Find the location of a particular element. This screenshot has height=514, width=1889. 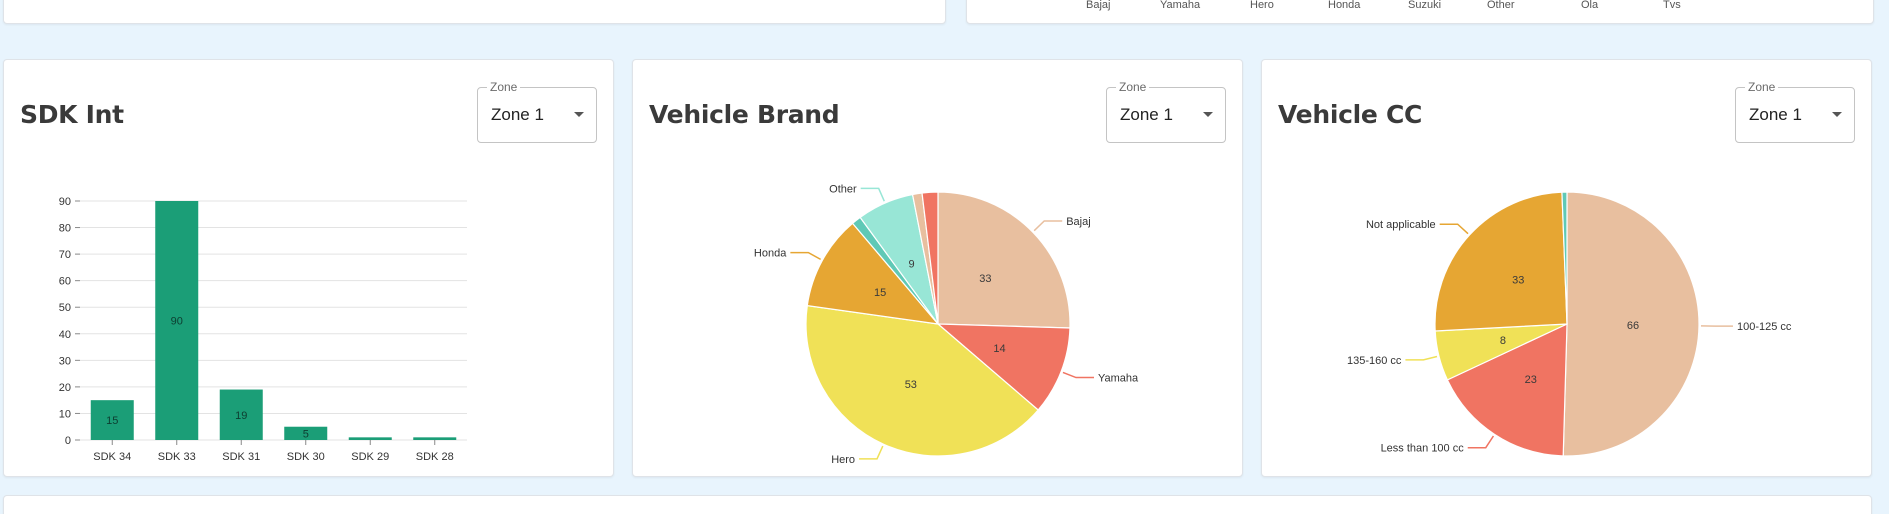

x-tick-label: SDK 31 is located at coordinates (241, 457).